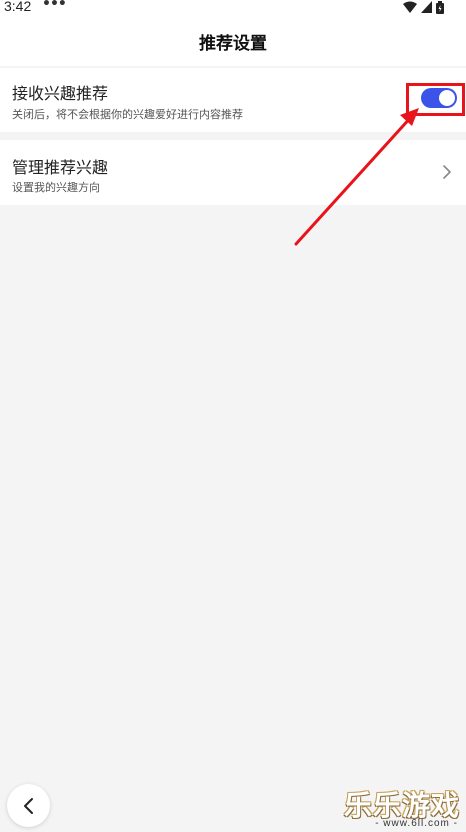 Image resolution: width=466 pixels, height=832 pixels. What do you see at coordinates (410, 7) in the screenshot?
I see `wifi-icon` at bounding box center [410, 7].